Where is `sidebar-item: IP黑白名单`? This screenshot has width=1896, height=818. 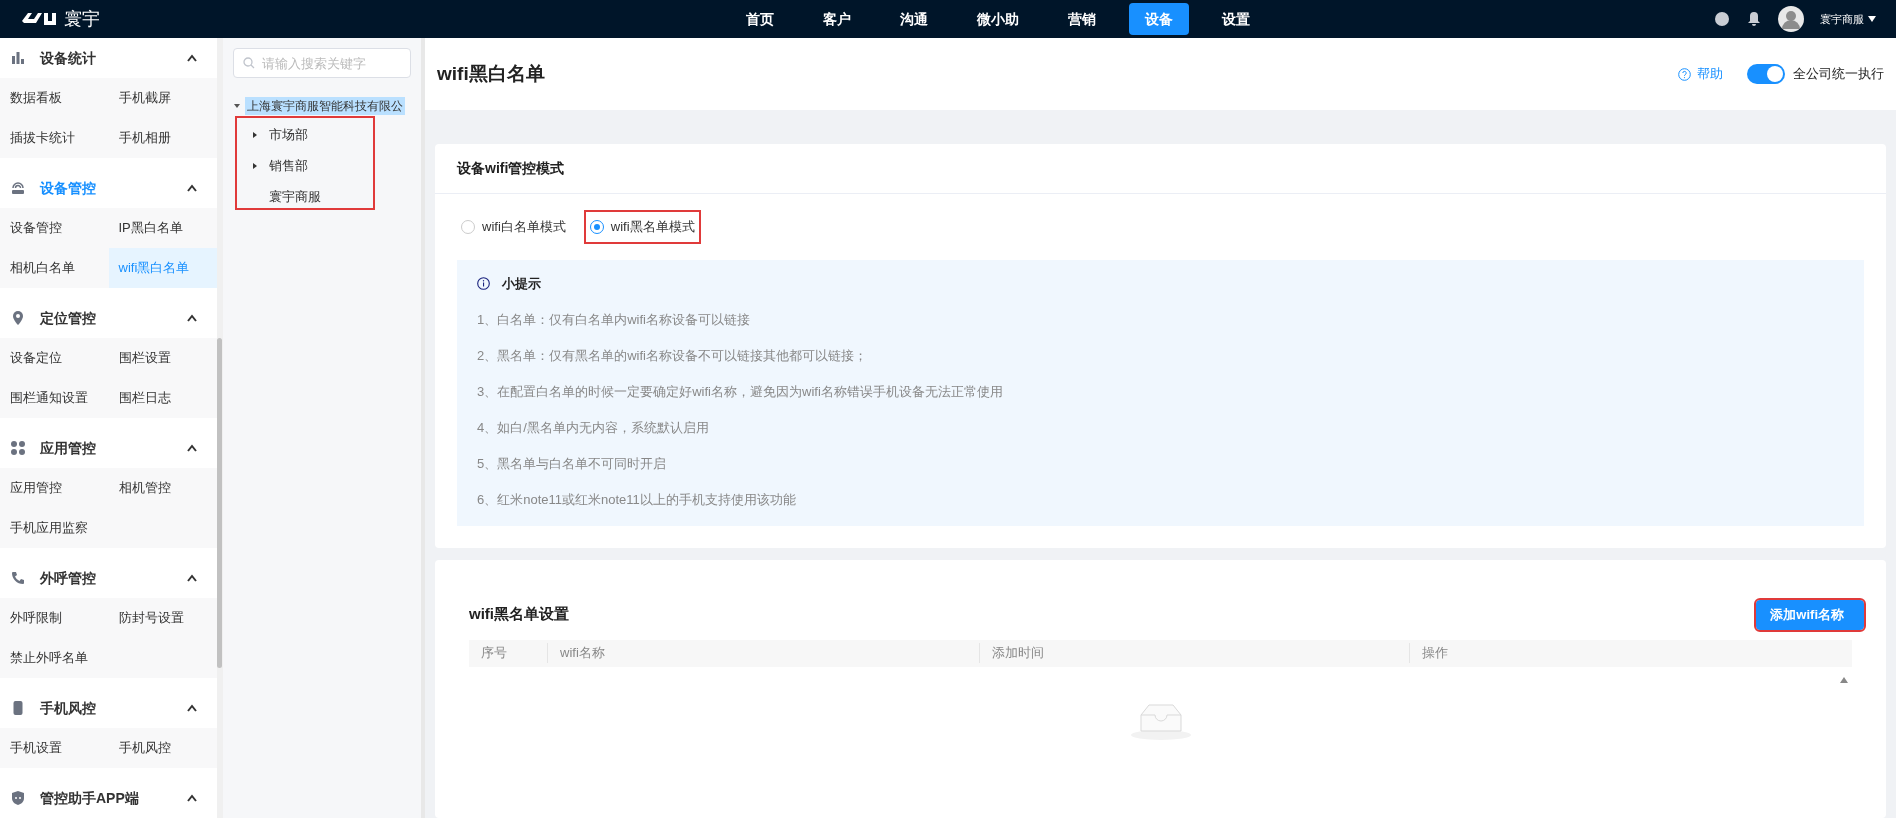 sidebar-item: IP黑白名单 is located at coordinates (162, 228).